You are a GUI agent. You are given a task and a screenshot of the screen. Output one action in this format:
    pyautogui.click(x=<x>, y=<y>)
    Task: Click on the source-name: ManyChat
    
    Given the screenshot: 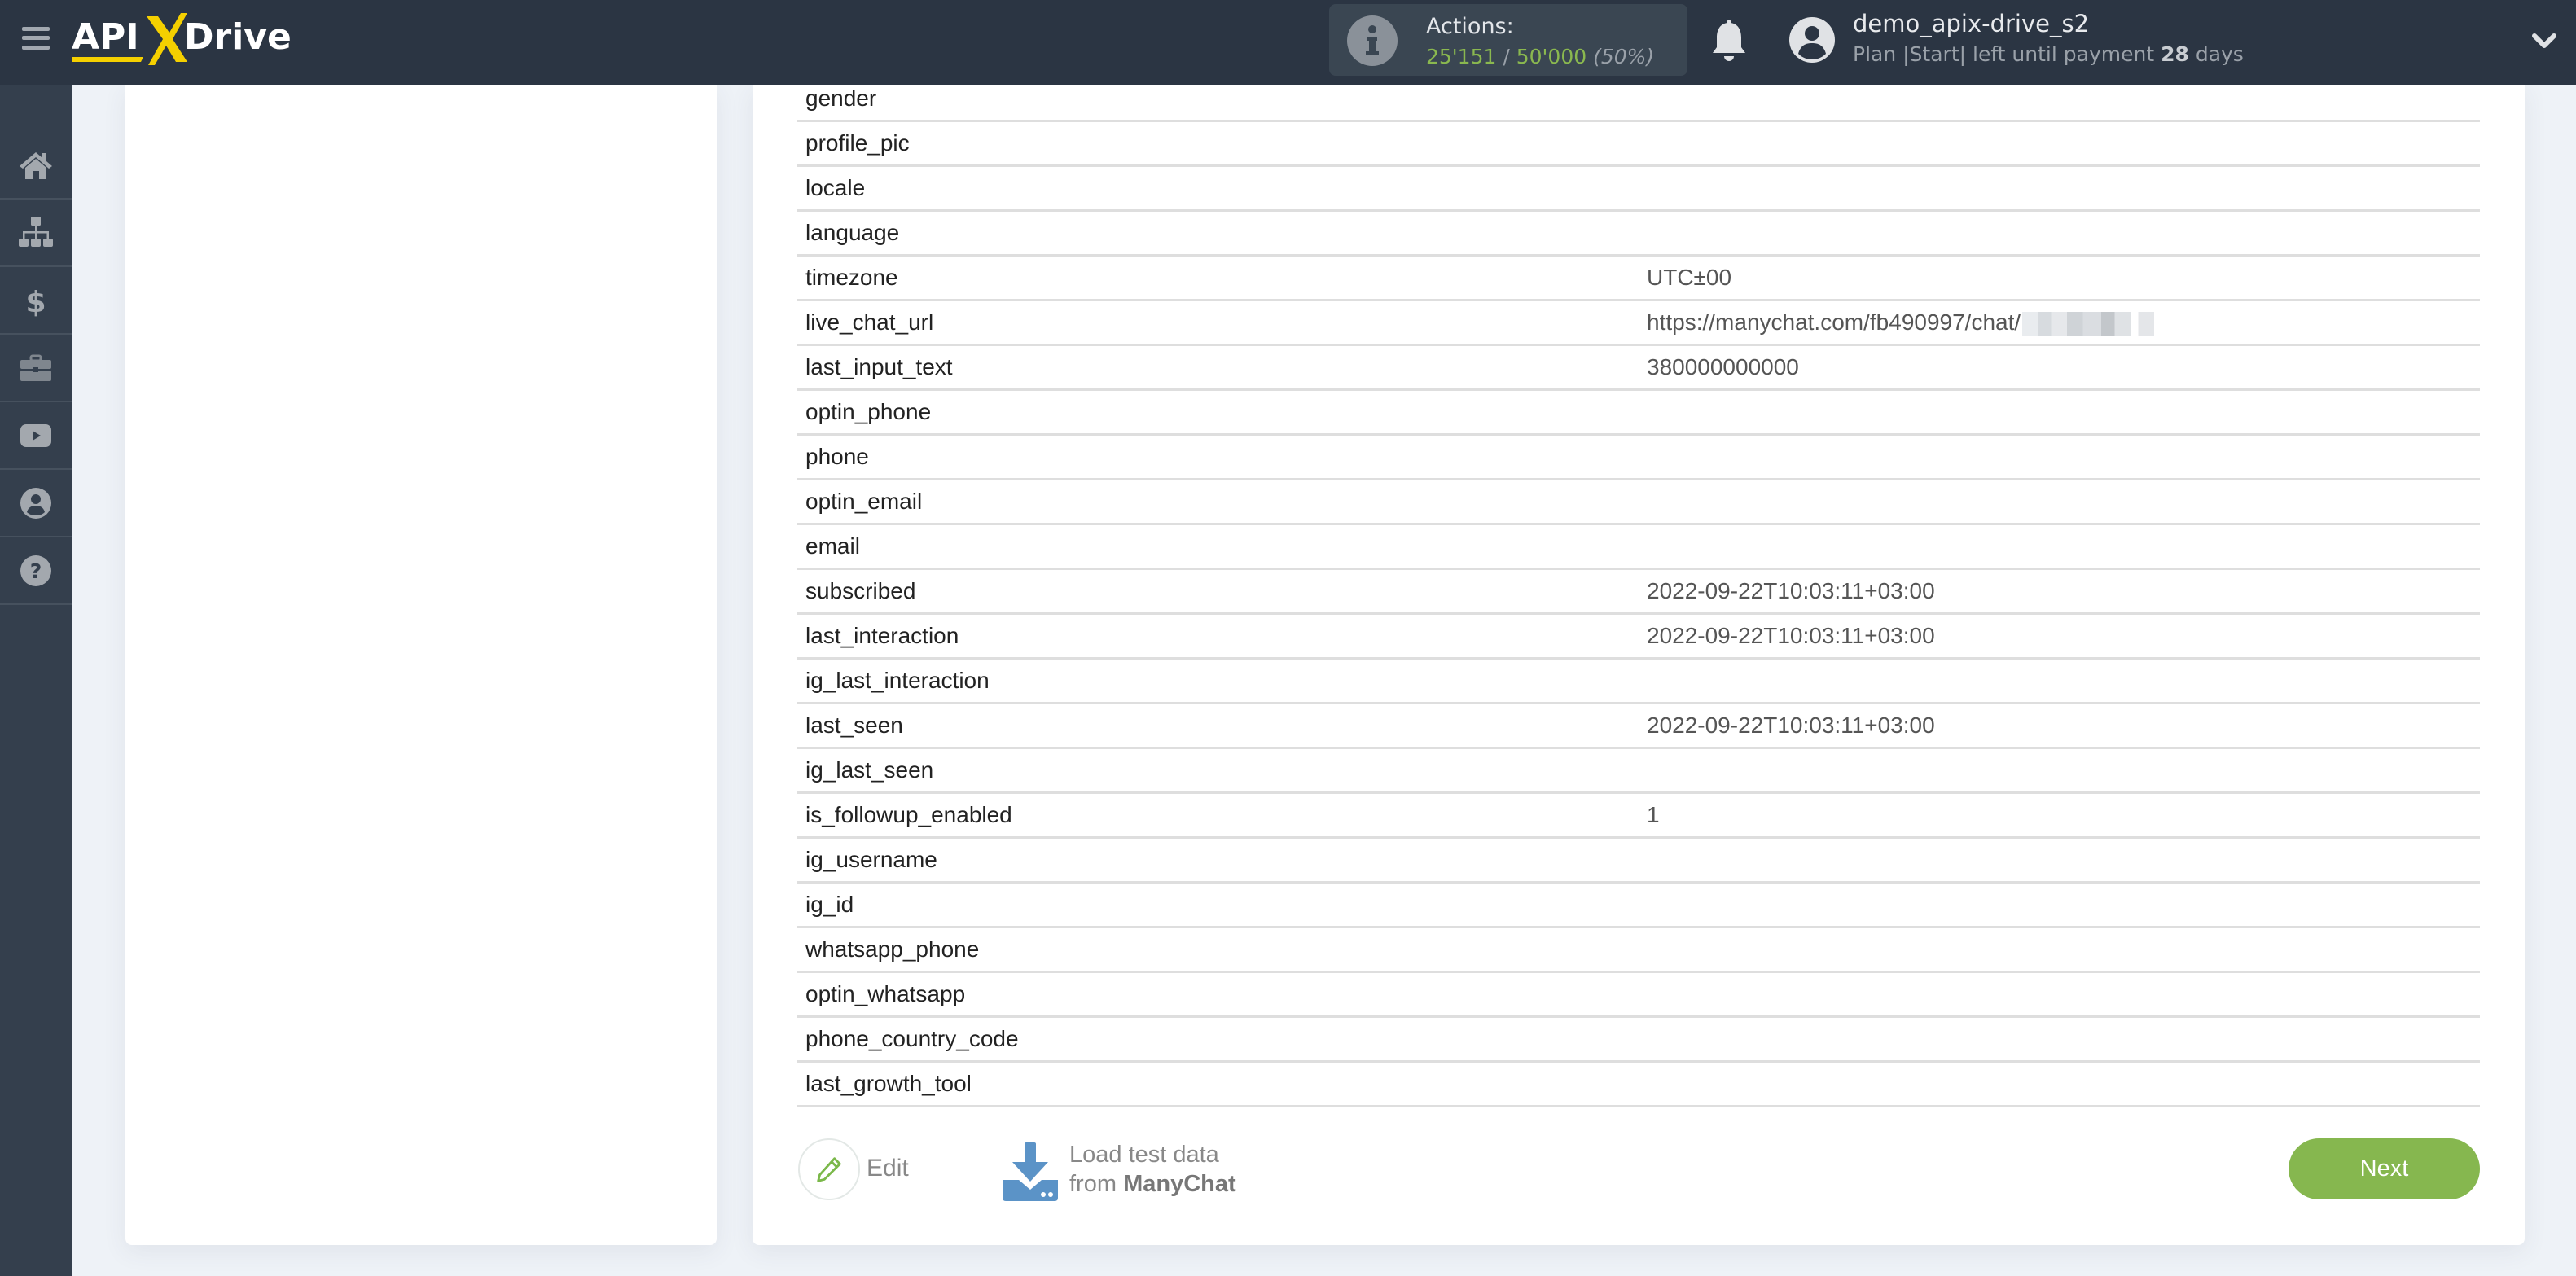 What is the action you would take?
    pyautogui.click(x=1179, y=1184)
    